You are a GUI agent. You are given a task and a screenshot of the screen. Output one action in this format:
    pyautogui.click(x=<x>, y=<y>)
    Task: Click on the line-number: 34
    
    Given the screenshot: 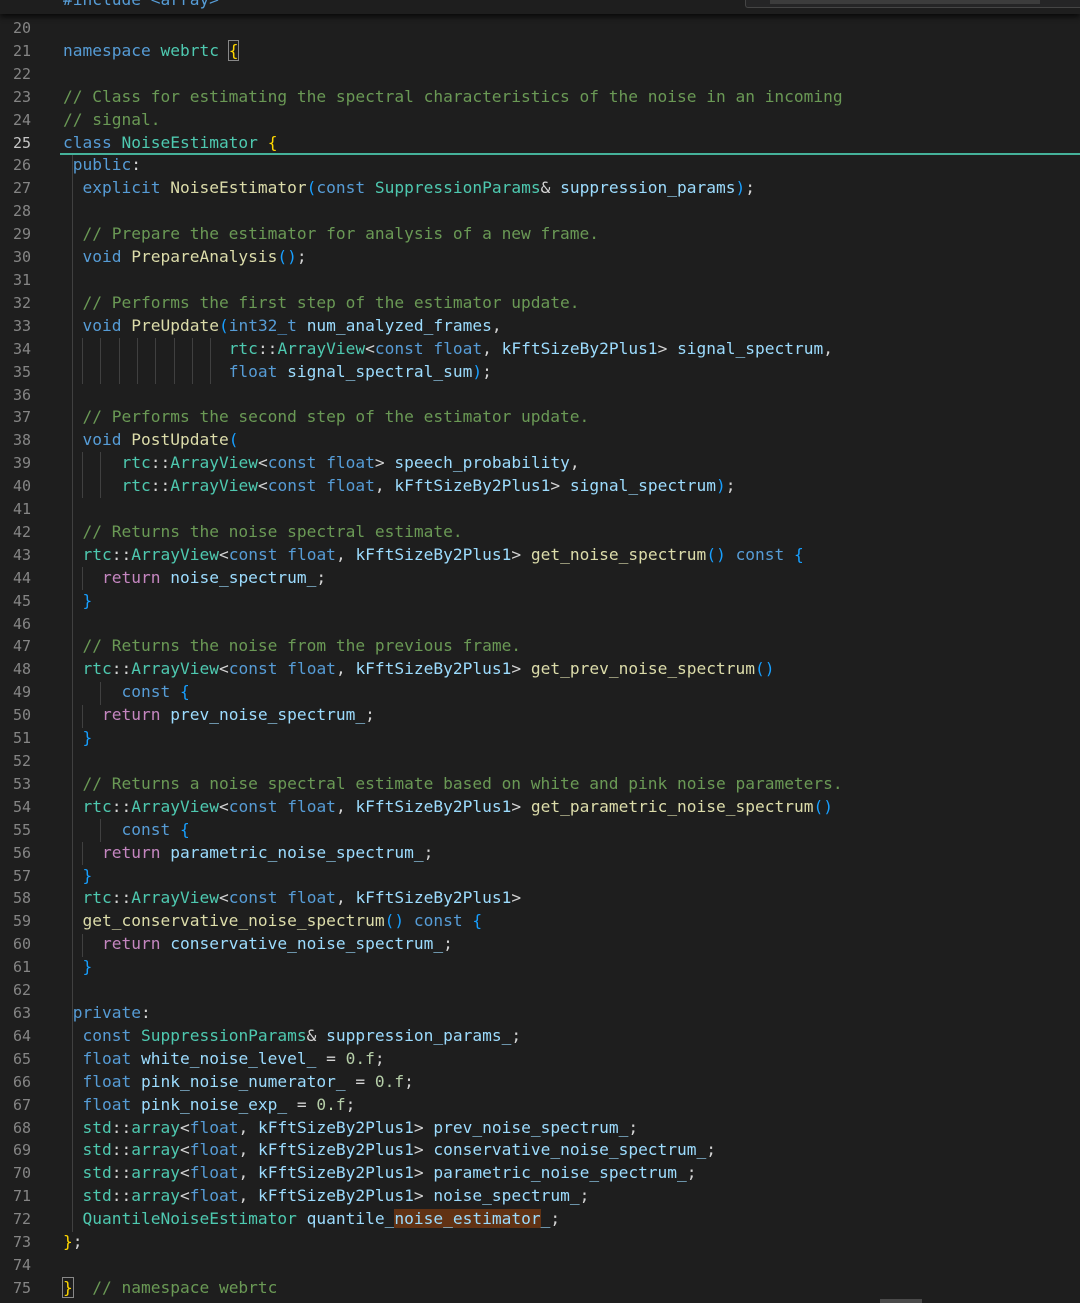 What is the action you would take?
    pyautogui.click(x=15, y=349)
    